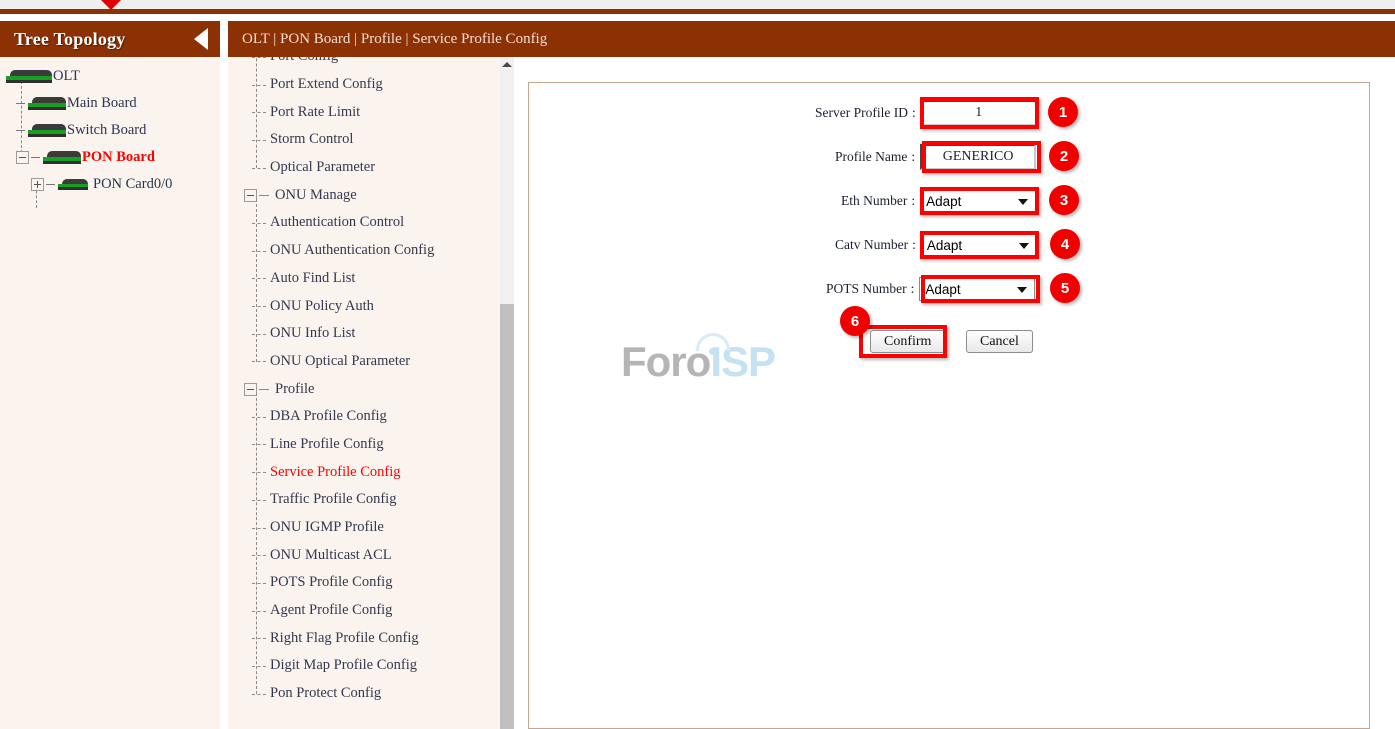 The width and height of the screenshot is (1395, 729). What do you see at coordinates (70, 38) in the screenshot?
I see `page-title: Tree Topology` at bounding box center [70, 38].